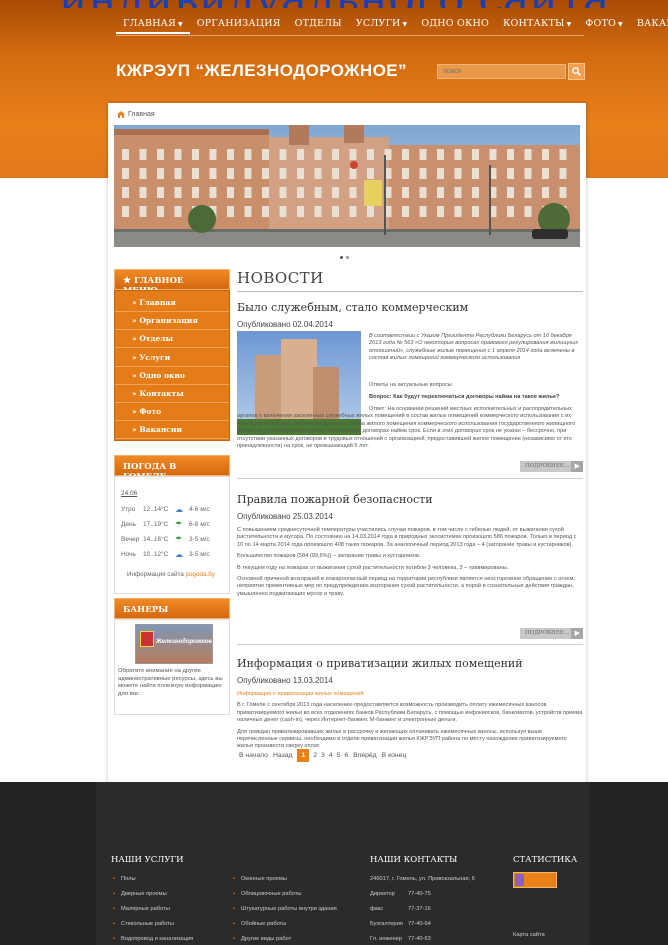 This screenshot has height=945, width=668. What do you see at coordinates (140, 894) in the screenshot?
I see `footer-service-link: • Дверные проемы` at bounding box center [140, 894].